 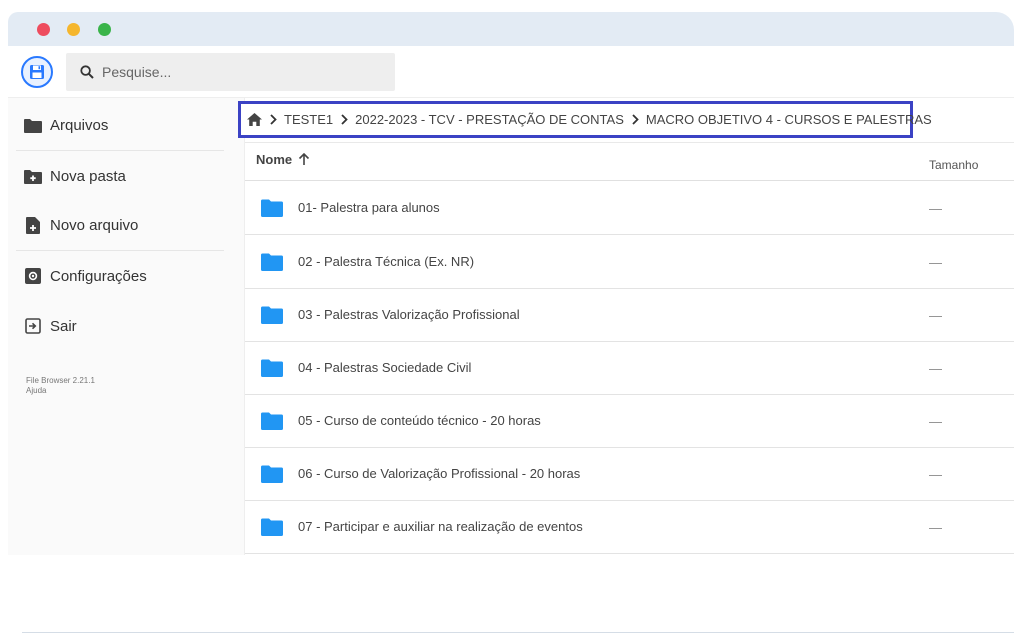 What do you see at coordinates (369, 207) in the screenshot?
I see `file-name: 01- Palestra para alunos` at bounding box center [369, 207].